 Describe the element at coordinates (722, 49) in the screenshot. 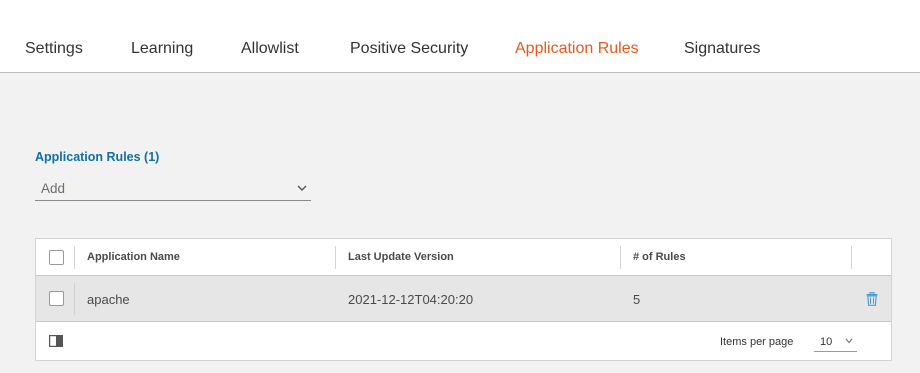

I see `tab-signatures: Signatures` at that location.